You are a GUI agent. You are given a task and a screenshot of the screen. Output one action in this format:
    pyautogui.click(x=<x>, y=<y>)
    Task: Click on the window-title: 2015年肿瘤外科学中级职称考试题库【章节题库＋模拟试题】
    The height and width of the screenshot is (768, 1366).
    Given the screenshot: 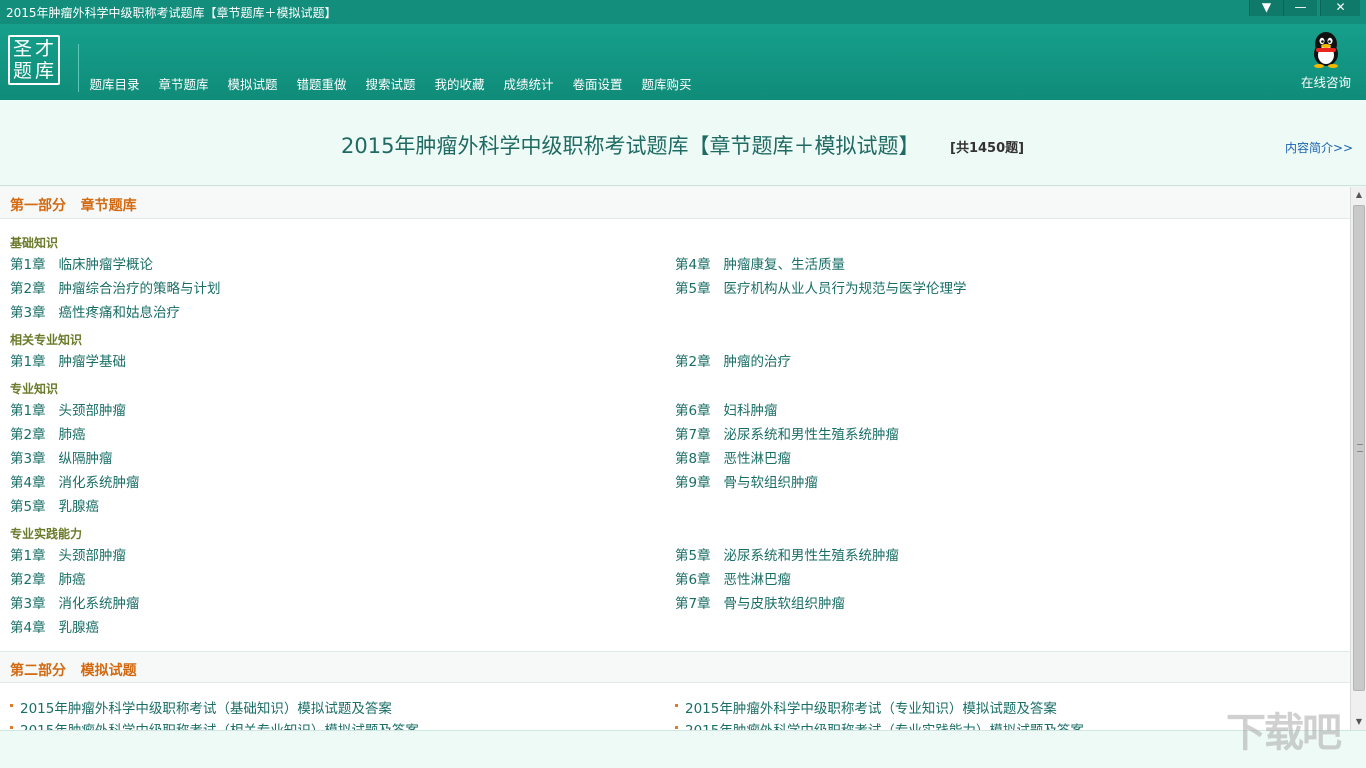 What is the action you would take?
    pyautogui.click(x=171, y=13)
    